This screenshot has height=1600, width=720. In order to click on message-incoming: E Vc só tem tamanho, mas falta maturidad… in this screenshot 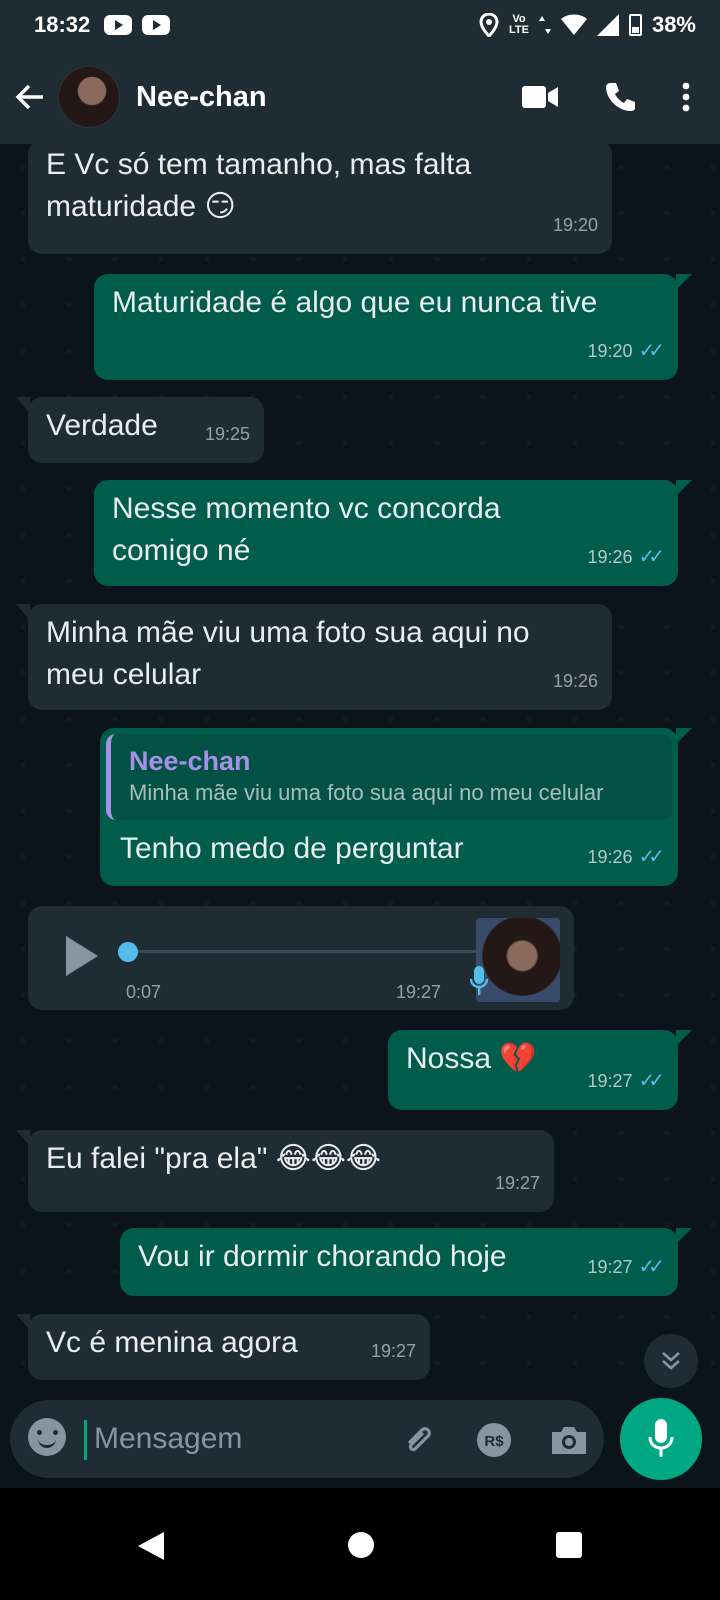, I will do `click(320, 199)`.